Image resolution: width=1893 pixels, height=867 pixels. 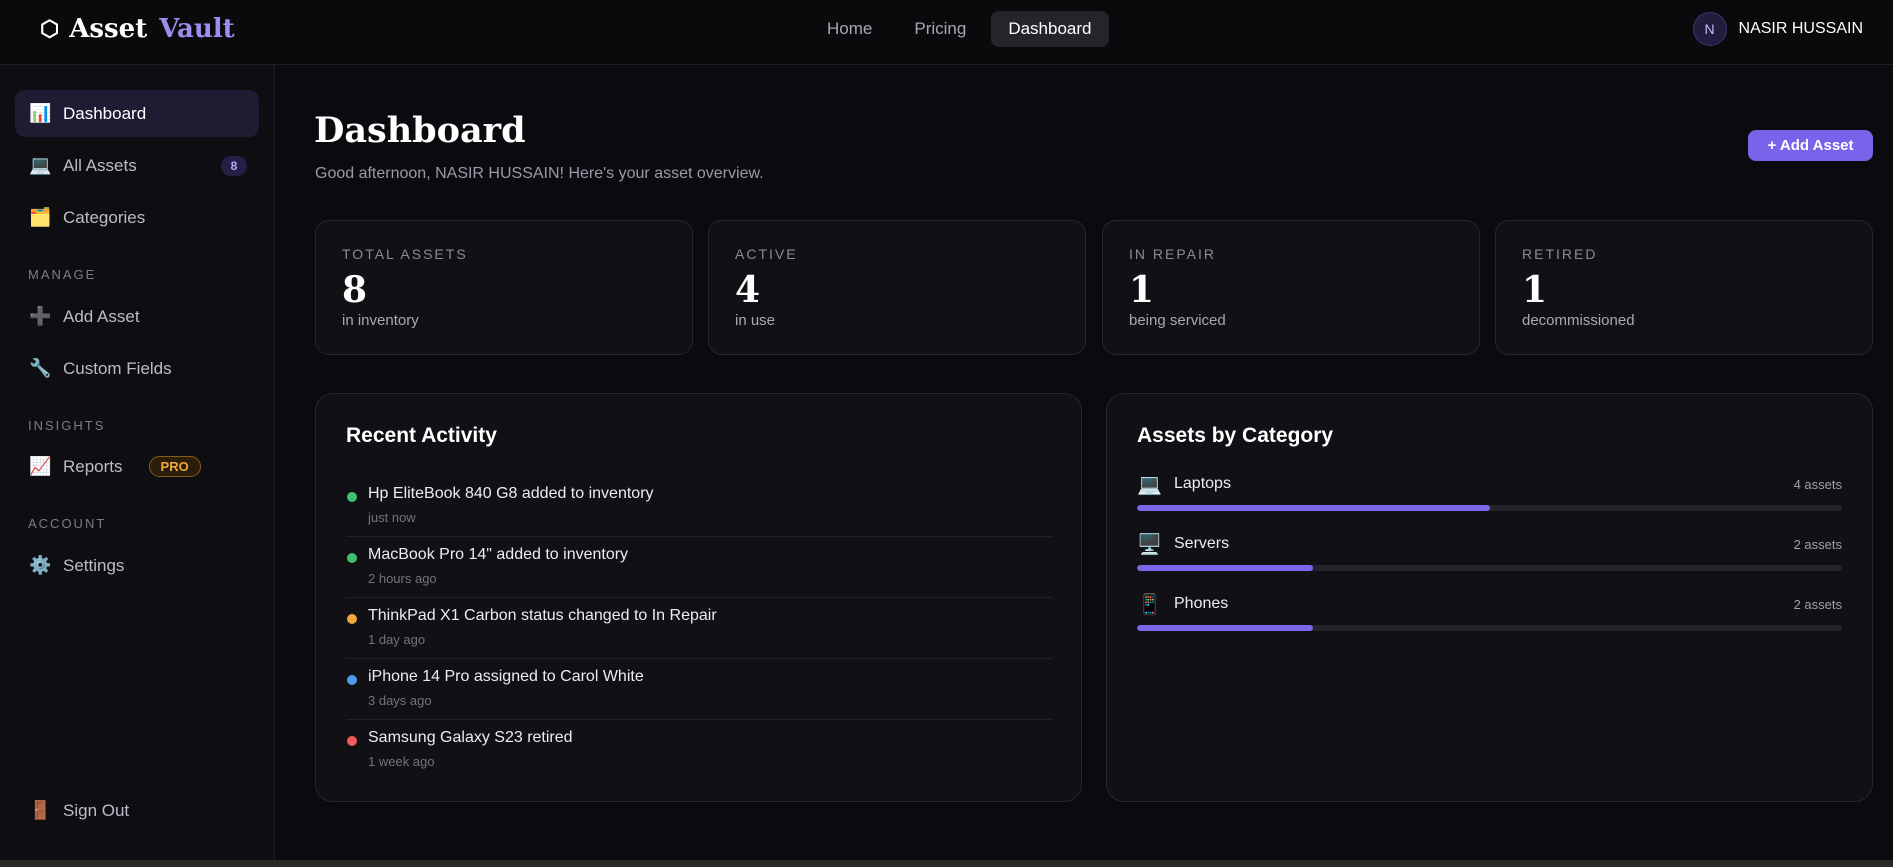 I want to click on sidebar-item-label: Reports, so click(x=93, y=466).